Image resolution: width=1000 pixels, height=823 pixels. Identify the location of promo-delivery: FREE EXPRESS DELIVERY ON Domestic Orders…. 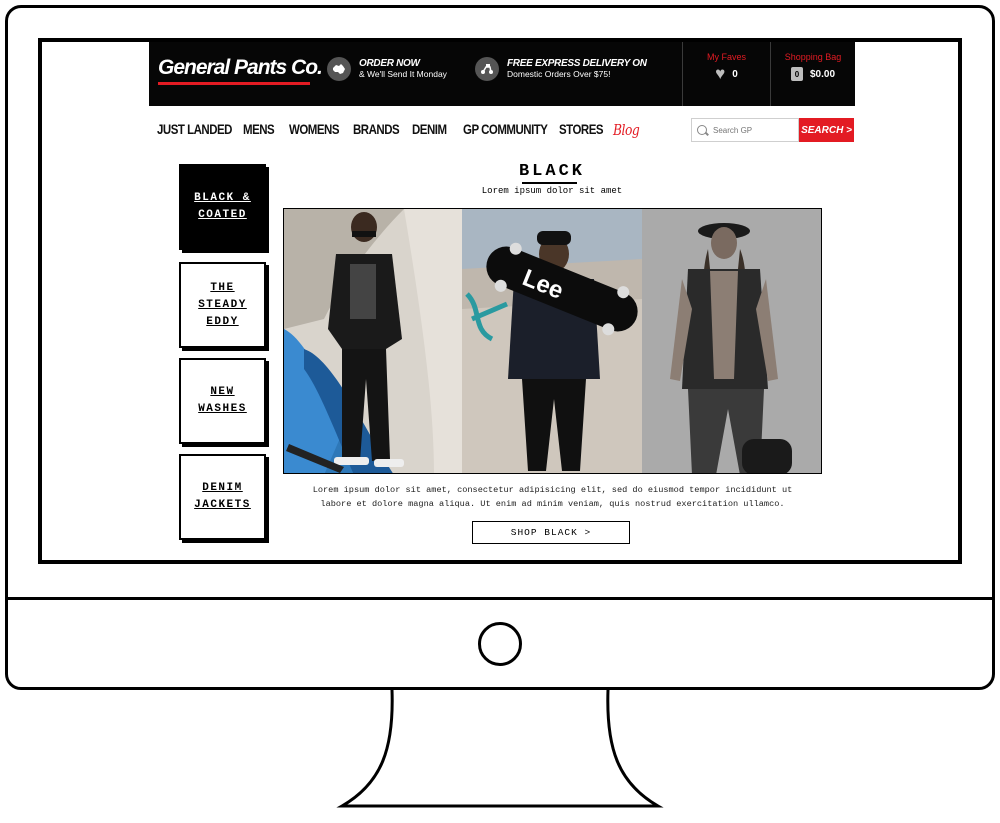
(561, 69).